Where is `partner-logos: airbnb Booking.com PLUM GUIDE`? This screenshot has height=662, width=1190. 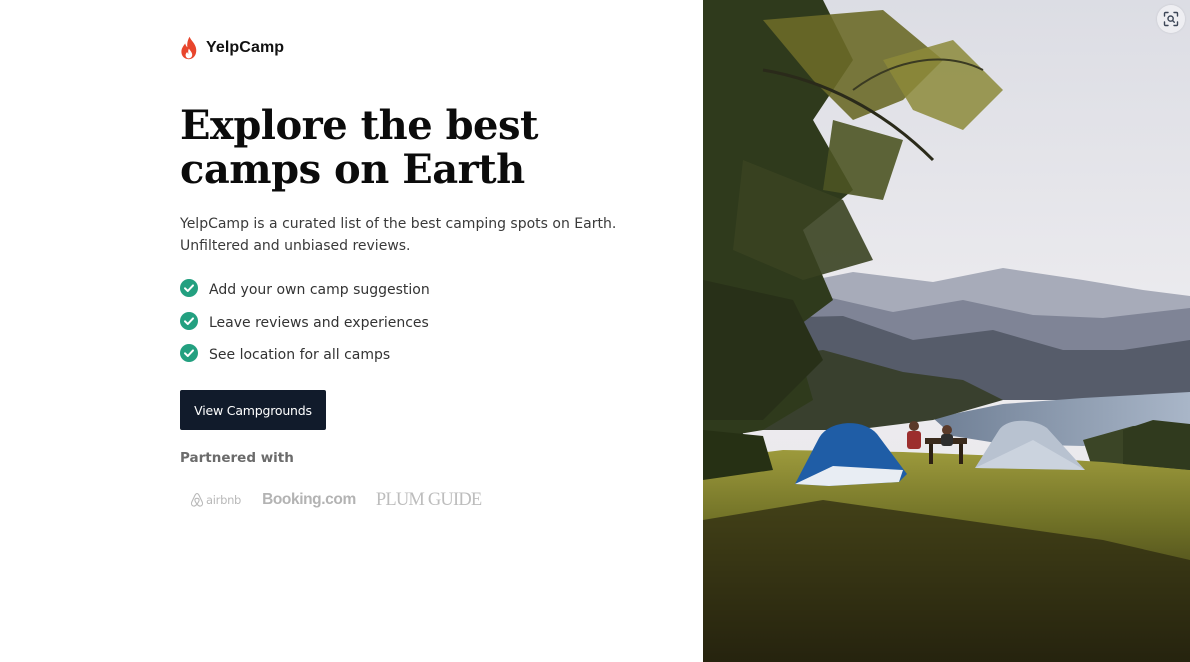 partner-logos: airbnb Booking.com PLUM GUIDE is located at coordinates (336, 500).